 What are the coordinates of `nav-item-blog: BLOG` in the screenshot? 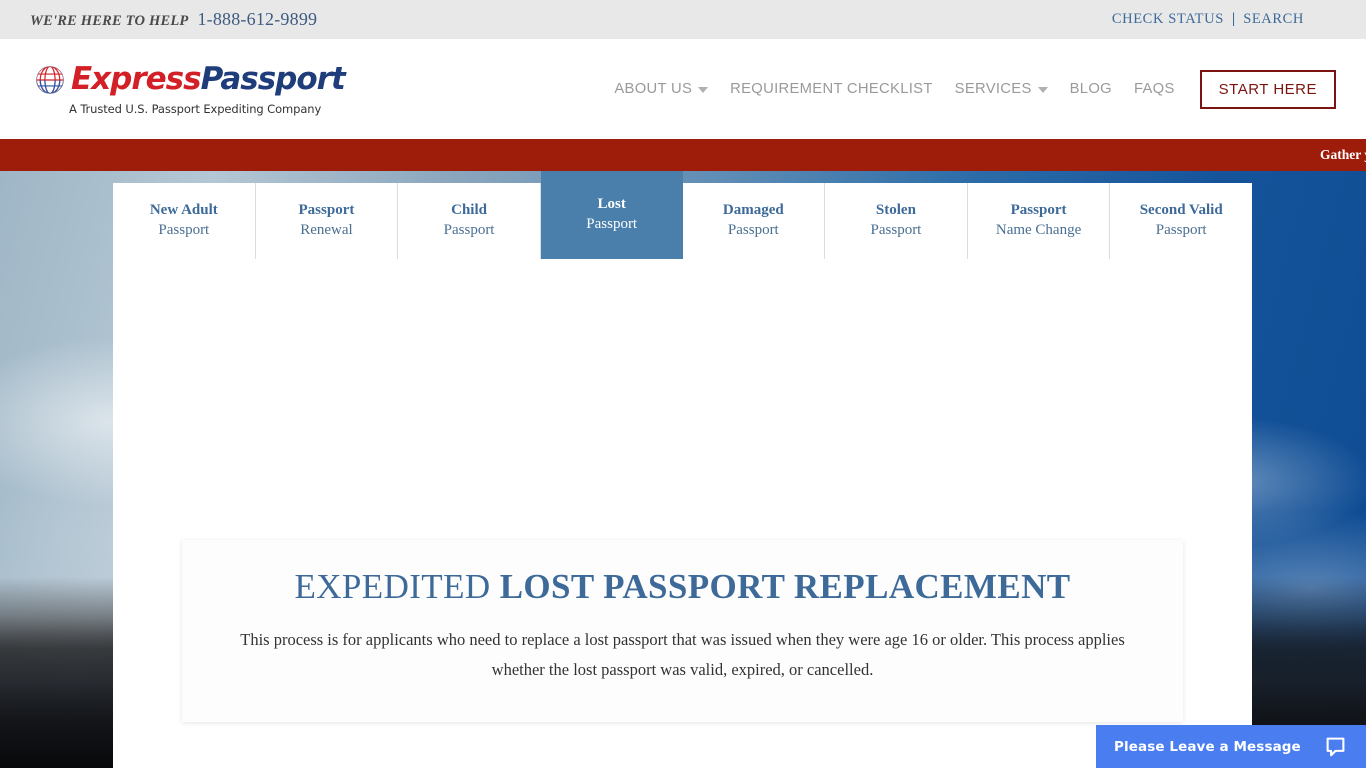 It's located at (1091, 89).